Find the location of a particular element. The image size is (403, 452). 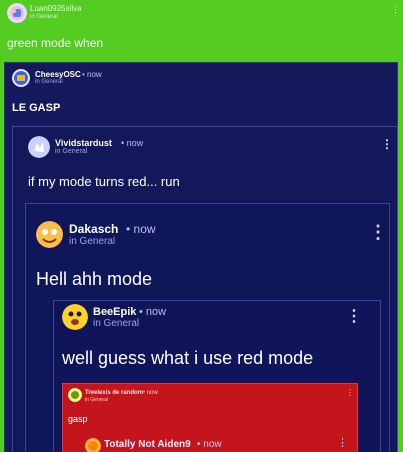

post-text: Hell ahh mode is located at coordinates (94, 279).